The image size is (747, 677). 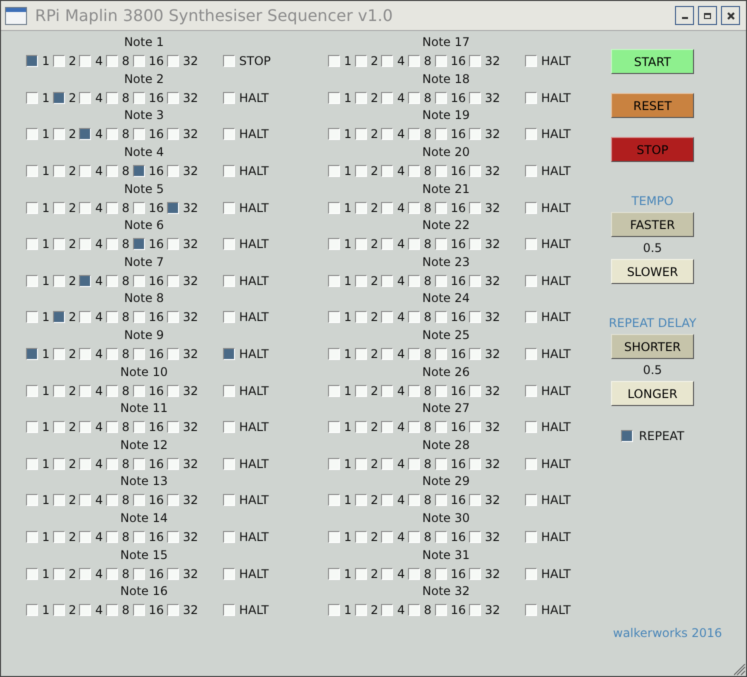 I want to click on maximize-button, so click(x=707, y=15).